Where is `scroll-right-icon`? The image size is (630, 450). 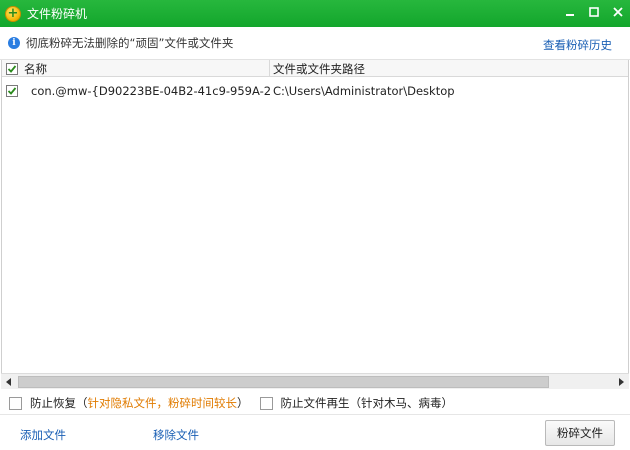 scroll-right-icon is located at coordinates (621, 382).